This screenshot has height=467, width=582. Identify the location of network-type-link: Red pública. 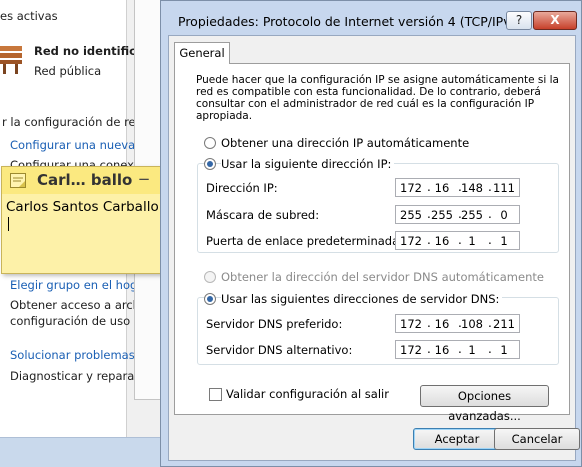
(67, 71).